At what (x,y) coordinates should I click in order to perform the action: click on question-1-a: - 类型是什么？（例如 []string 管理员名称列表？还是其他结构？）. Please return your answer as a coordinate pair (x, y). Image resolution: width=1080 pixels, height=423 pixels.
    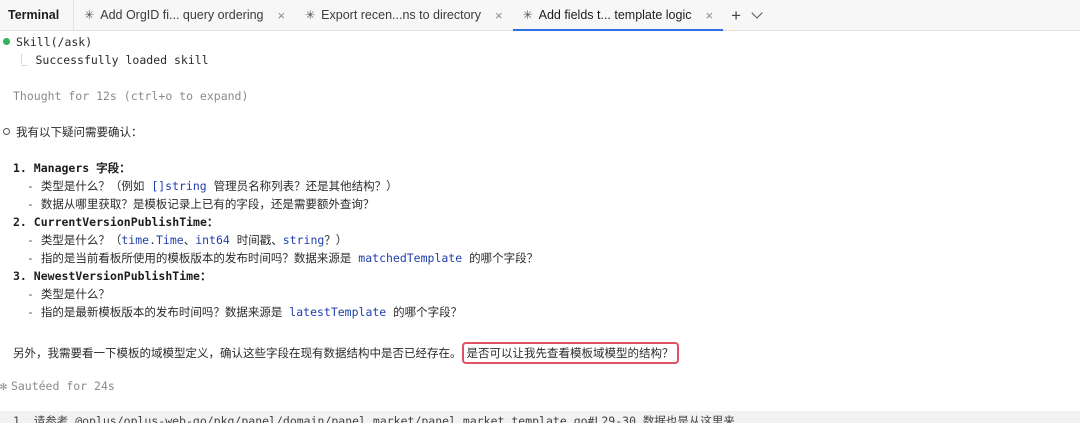
    Looking at the image, I should click on (212, 186).